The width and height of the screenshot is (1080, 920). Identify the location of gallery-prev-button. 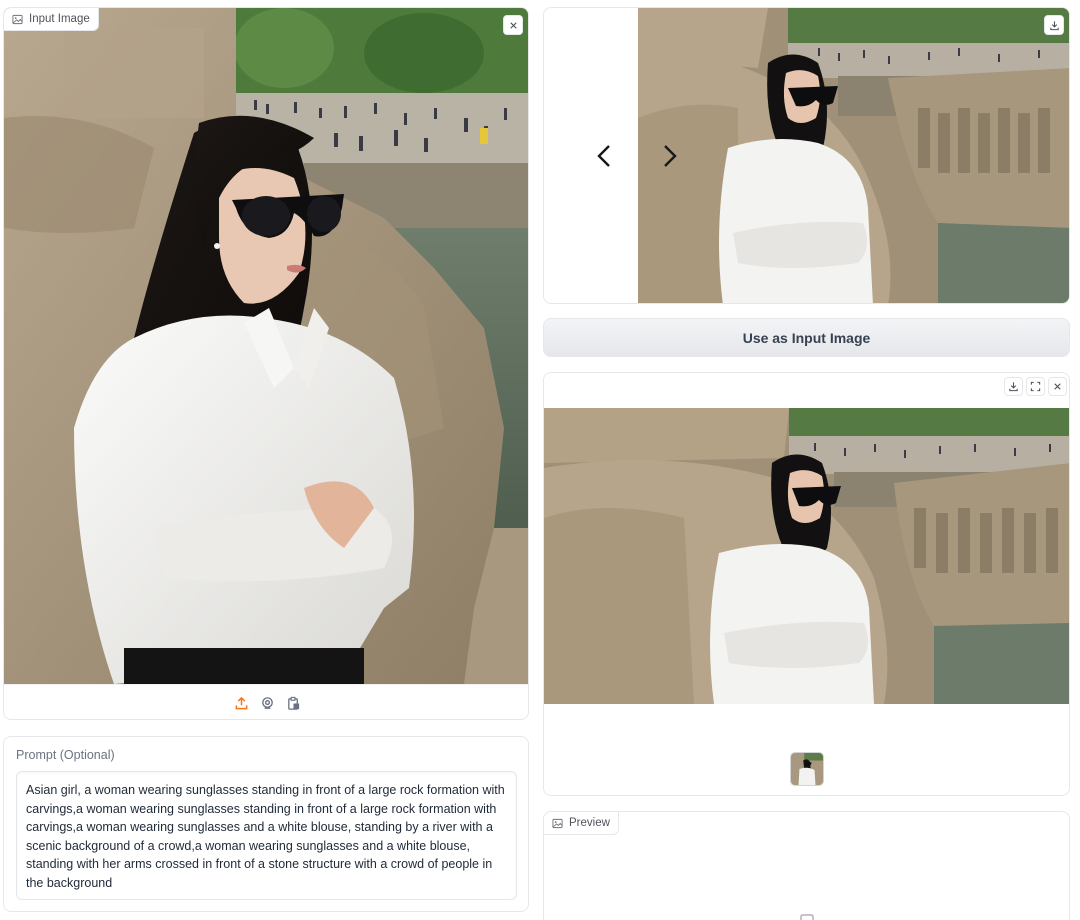
(605, 156).